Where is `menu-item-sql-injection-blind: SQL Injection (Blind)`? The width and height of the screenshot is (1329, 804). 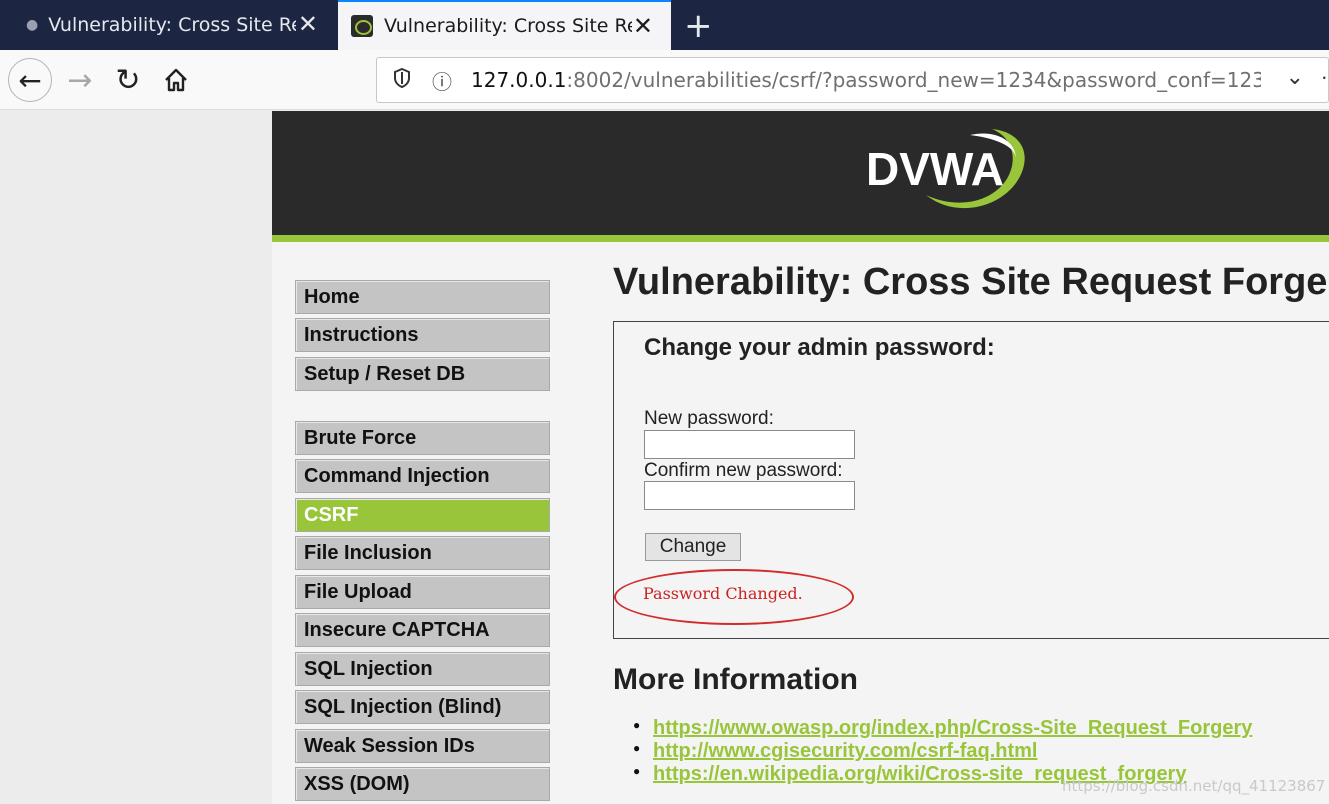 menu-item-sql-injection-blind: SQL Injection (Blind) is located at coordinates (422, 707).